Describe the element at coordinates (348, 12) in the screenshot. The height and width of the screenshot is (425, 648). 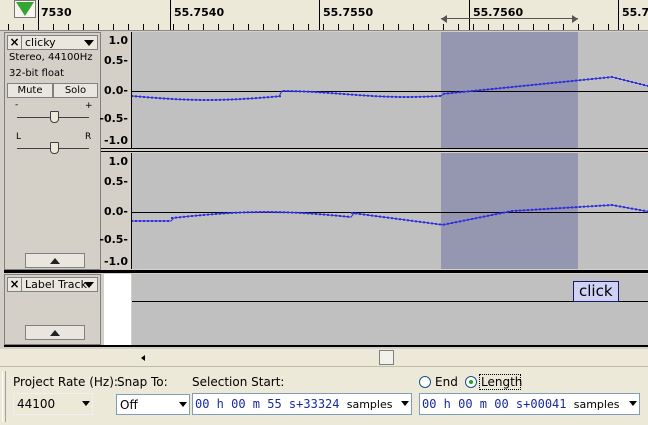
I see `ruler-label-3: 55.7550` at that location.